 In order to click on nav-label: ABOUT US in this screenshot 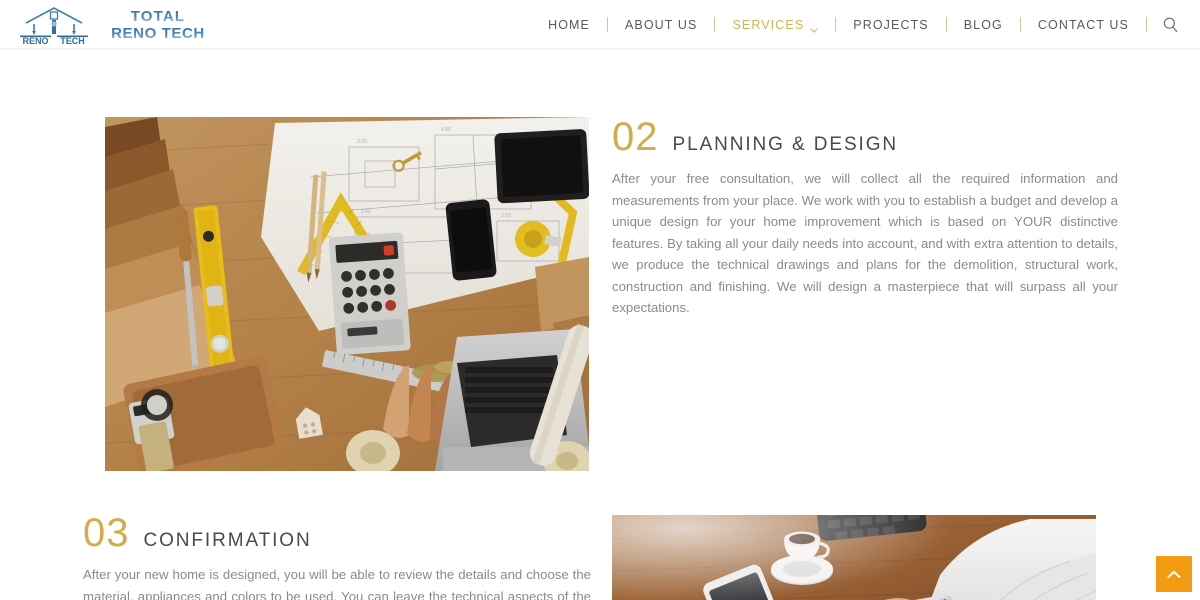, I will do `click(661, 24)`.